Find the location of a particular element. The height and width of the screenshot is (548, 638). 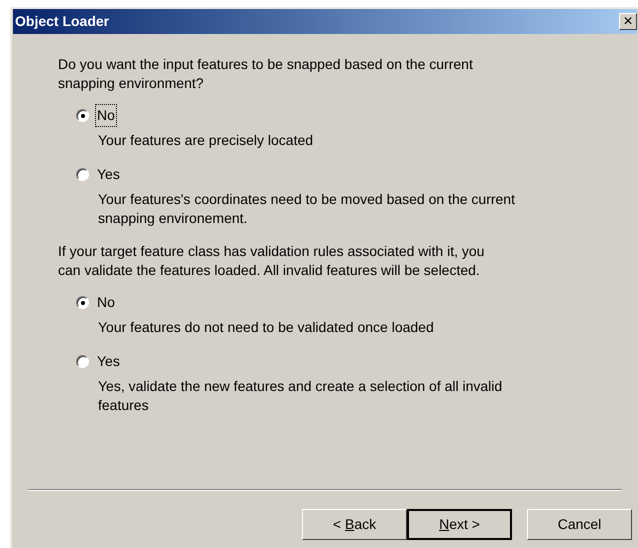

question-text: Do you want the input features to be snapped based on the current snapping environment? is located at coordinates (266, 74).